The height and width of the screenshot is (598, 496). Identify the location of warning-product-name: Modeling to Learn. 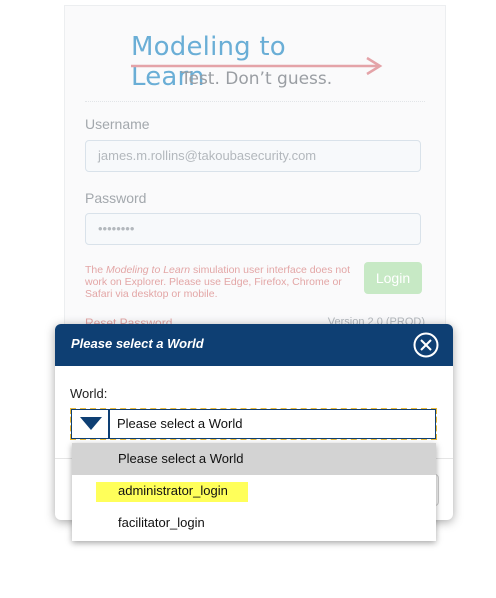
(148, 270).